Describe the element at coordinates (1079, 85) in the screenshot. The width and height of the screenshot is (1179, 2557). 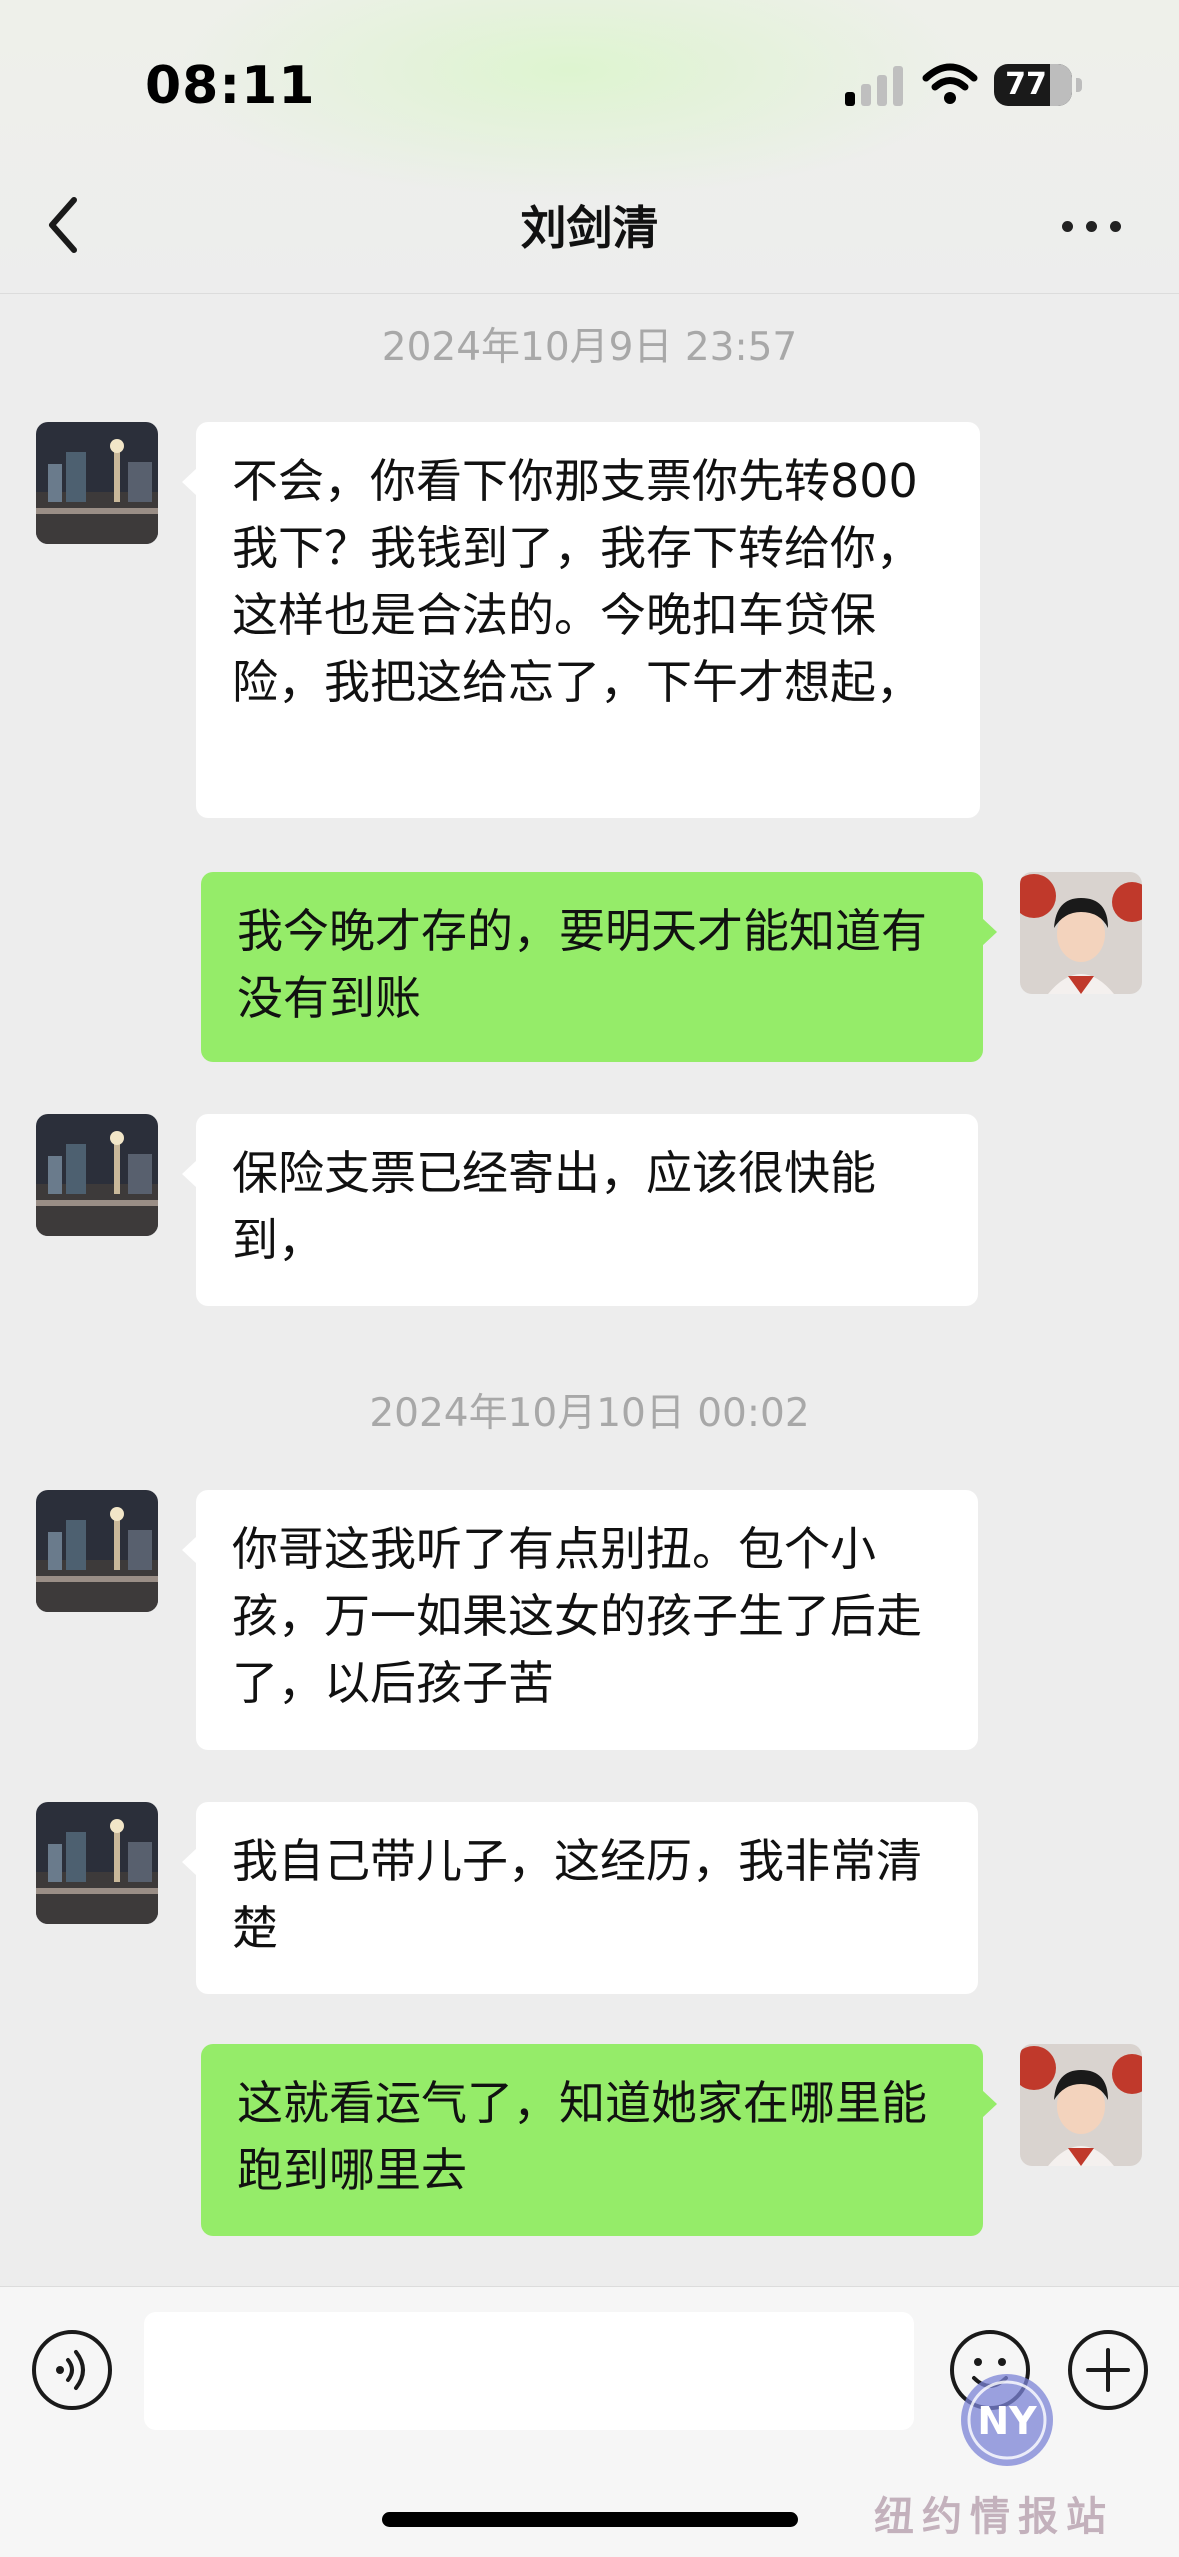
I see `battery-tip` at that location.